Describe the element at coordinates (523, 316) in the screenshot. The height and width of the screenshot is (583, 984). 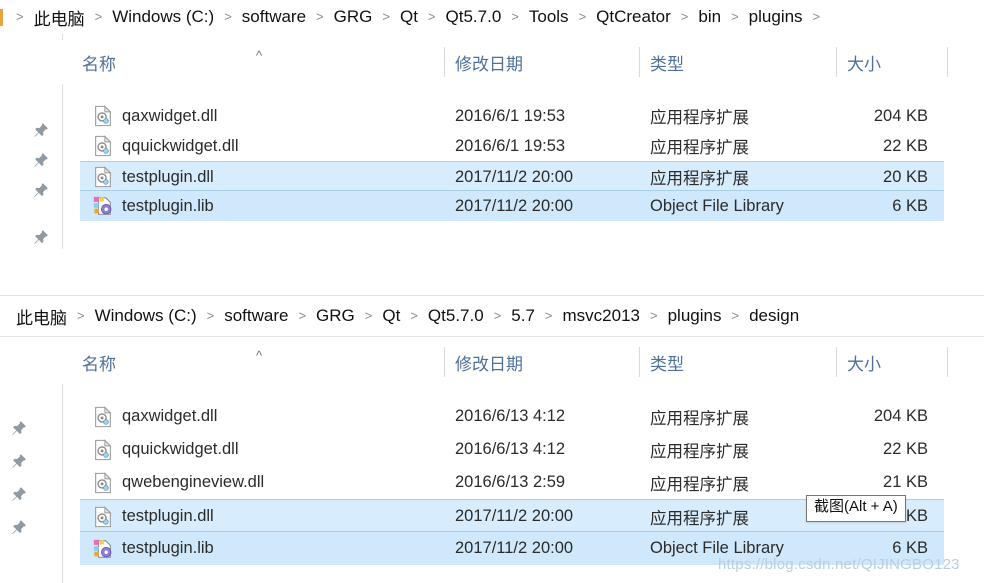
I see `breadcrumb-segment-57: 5.7` at that location.